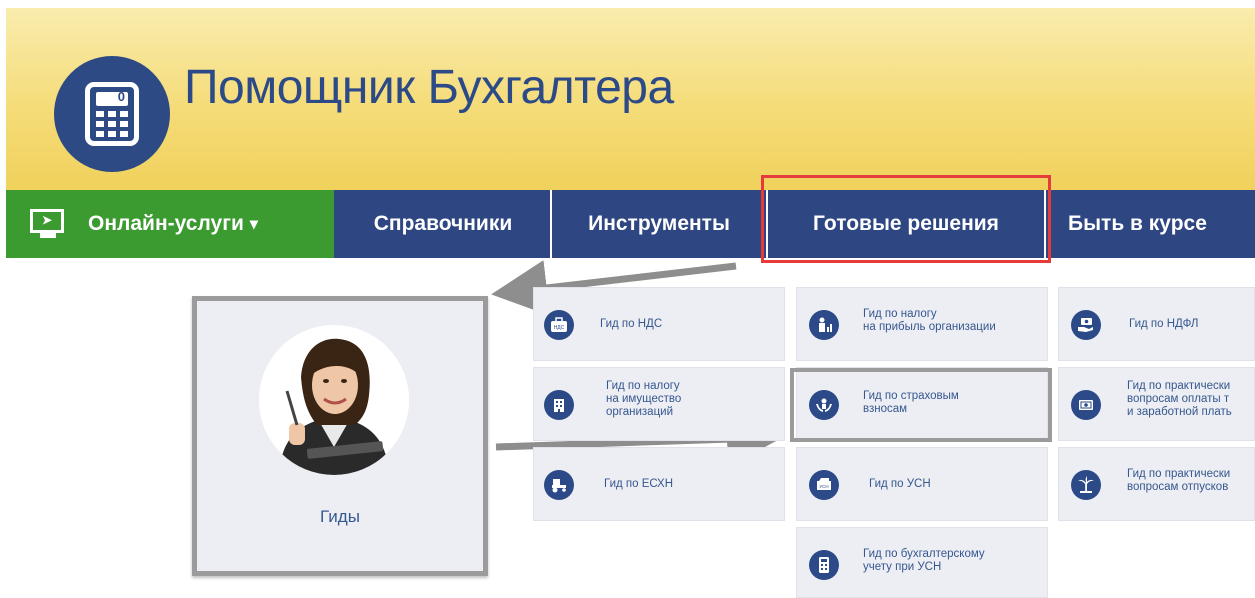 This screenshot has width=1255, height=598. Describe the element at coordinates (921, 405) in the screenshot. I see `highlight-frame` at that location.